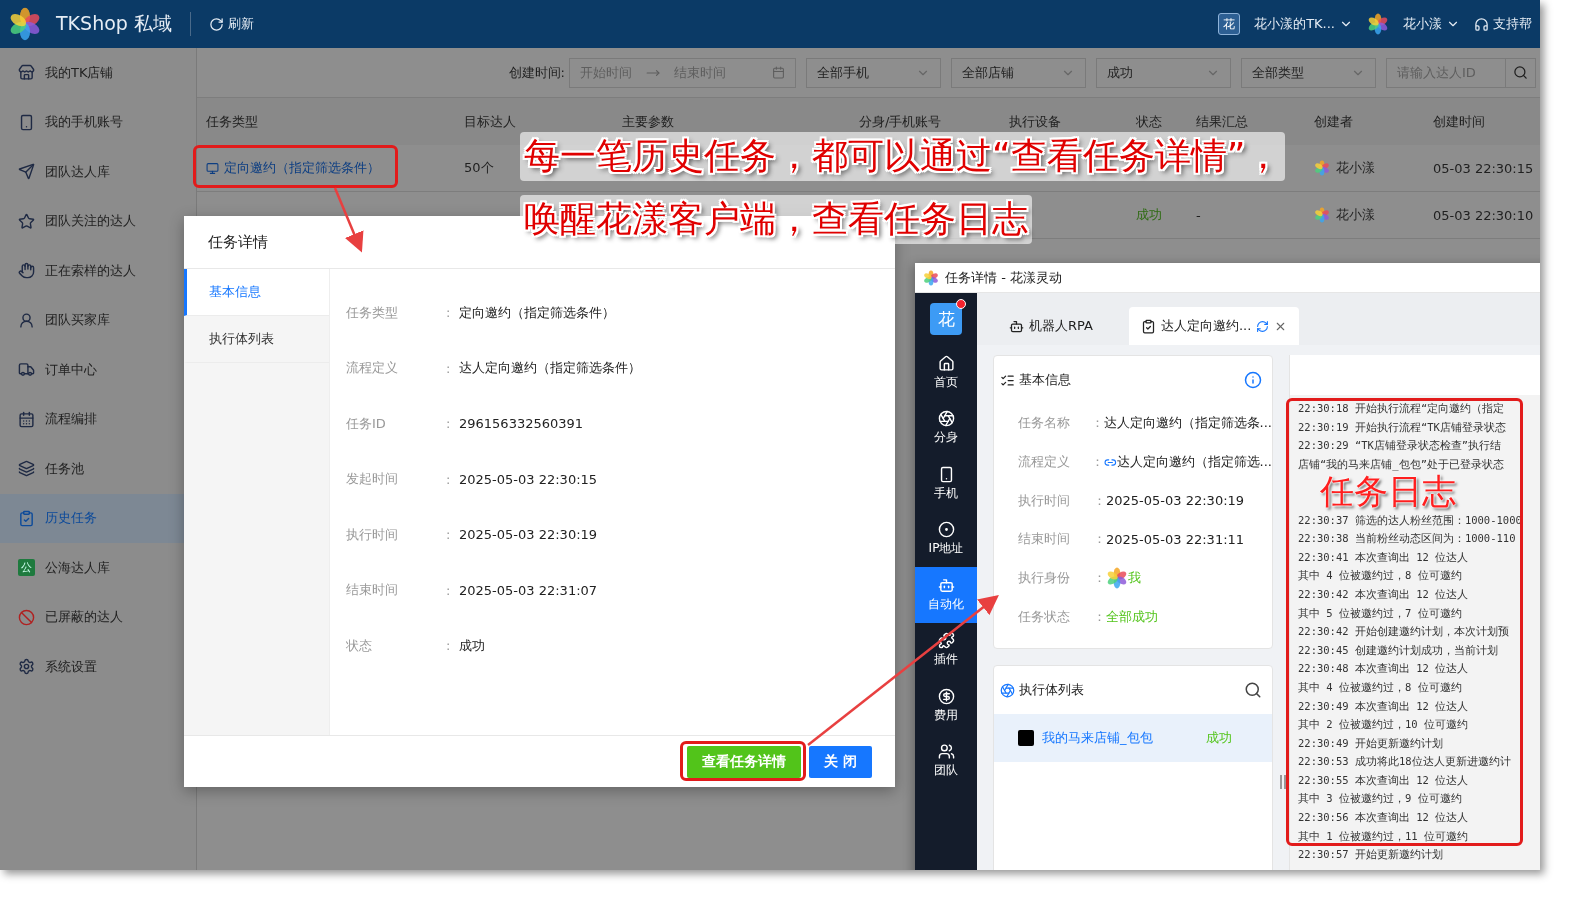  What do you see at coordinates (472, 645) in the screenshot?
I see `field-value: 成功` at bounding box center [472, 645].